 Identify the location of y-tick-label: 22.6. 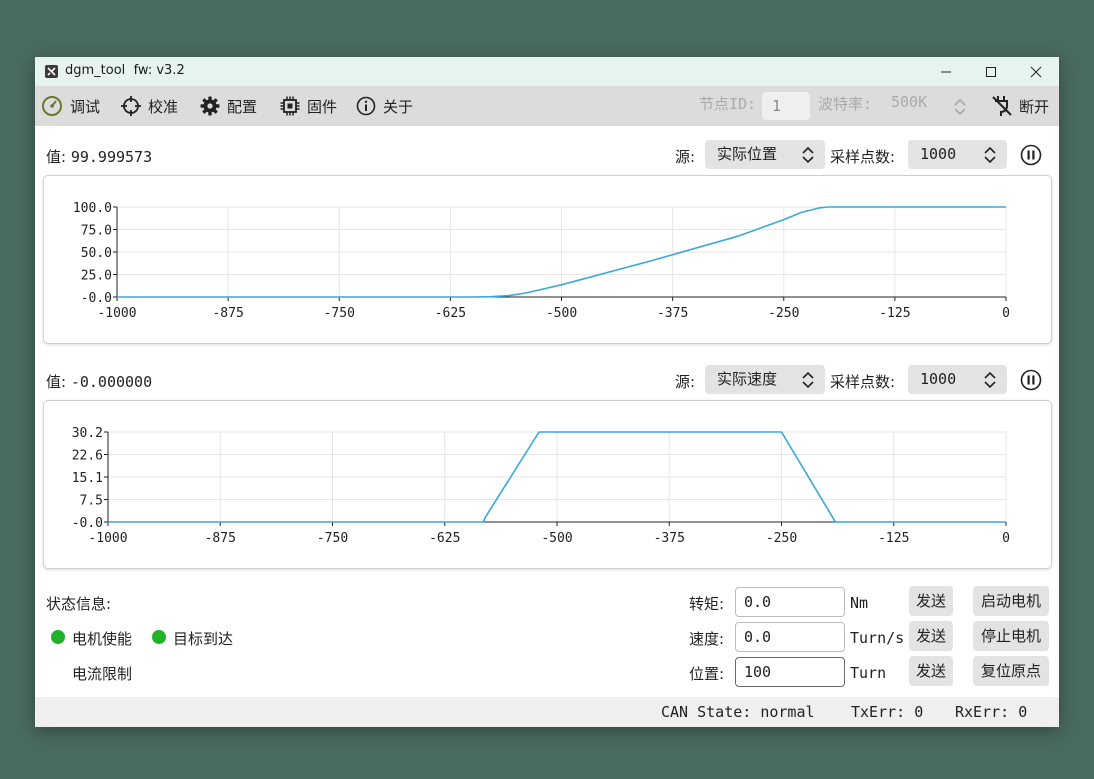
(87, 456).